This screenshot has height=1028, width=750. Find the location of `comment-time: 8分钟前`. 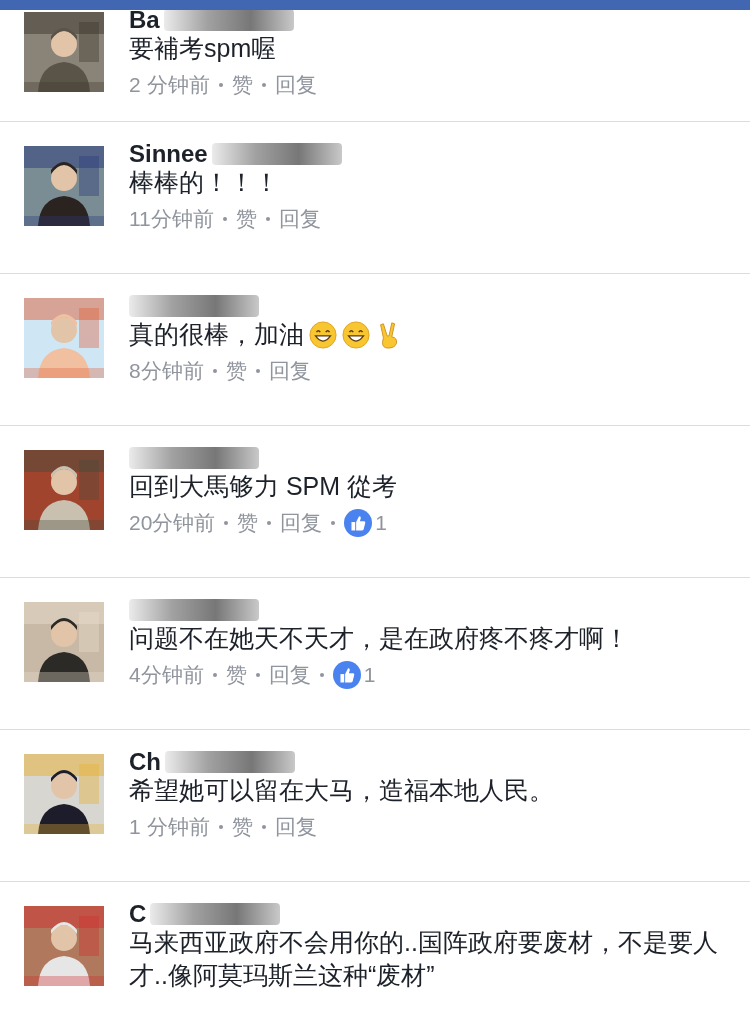

comment-time: 8分钟前 is located at coordinates (166, 371).